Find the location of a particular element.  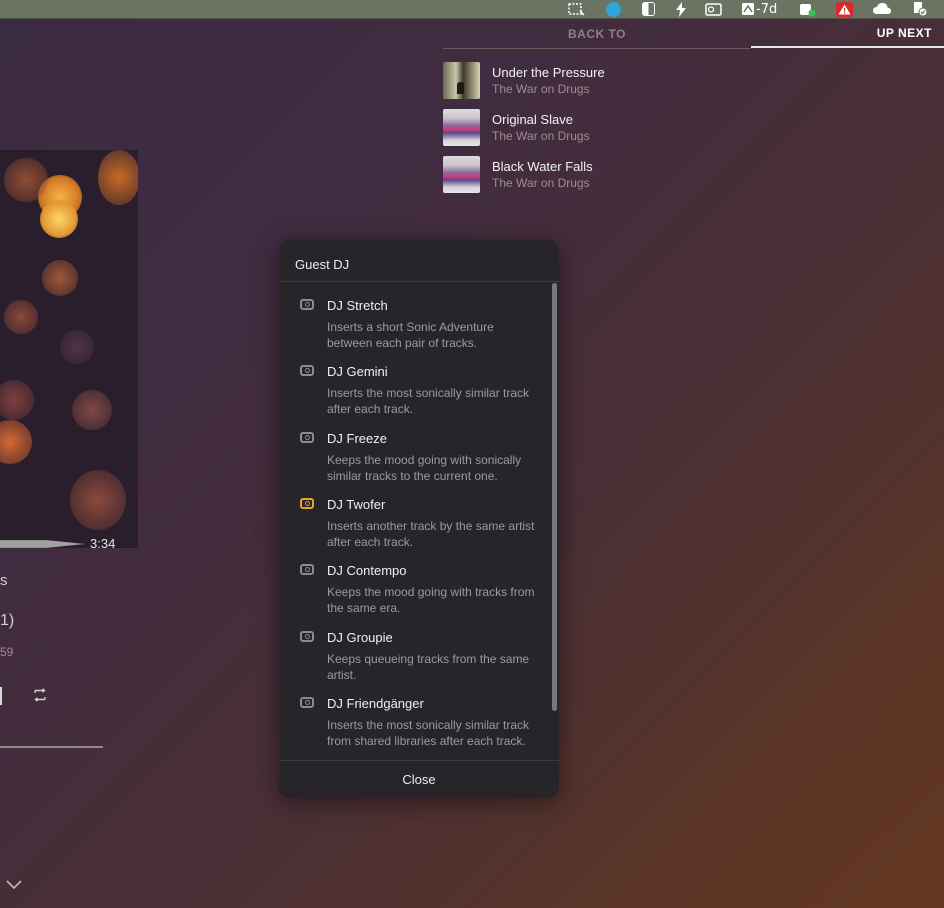

dj-name: DJ Contempo is located at coordinates (367, 570).